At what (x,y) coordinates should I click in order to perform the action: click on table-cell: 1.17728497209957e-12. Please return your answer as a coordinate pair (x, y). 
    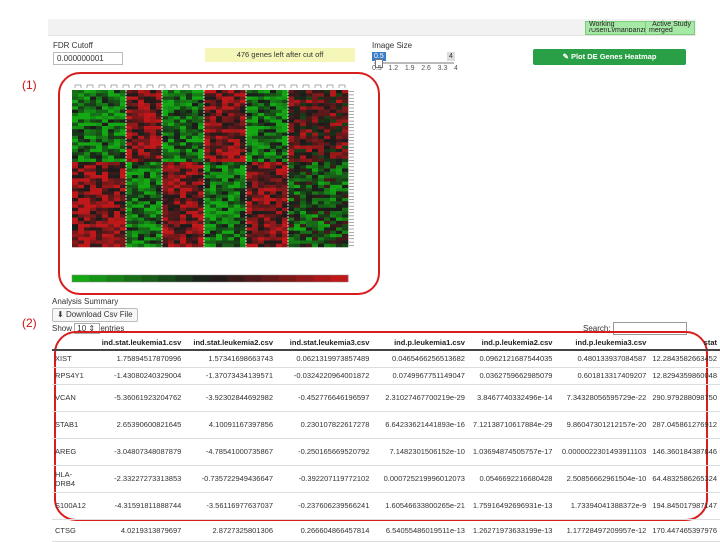
    Looking at the image, I should click on (602, 530).